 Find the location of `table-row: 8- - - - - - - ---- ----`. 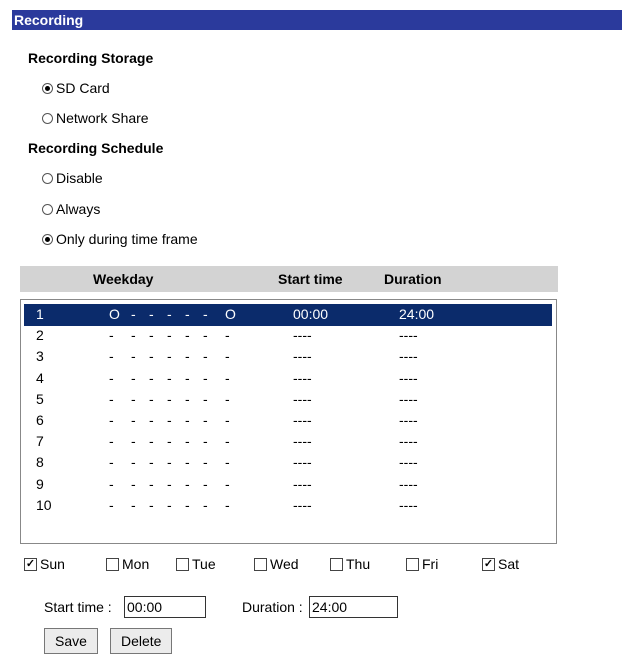

table-row: 8- - - - - - - ---- ---- is located at coordinates (288, 463).